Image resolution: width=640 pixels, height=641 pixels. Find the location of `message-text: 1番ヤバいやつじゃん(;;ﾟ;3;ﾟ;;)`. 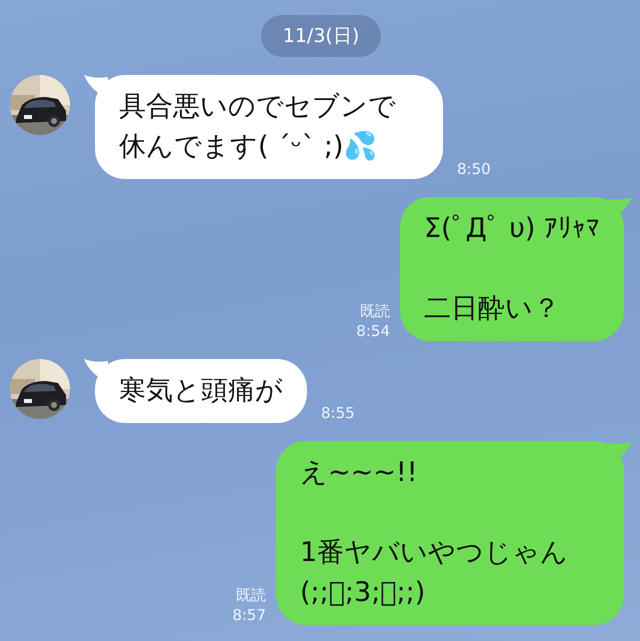

message-text: 1番ヤバいやつじゃん(;;ﾟ;3;ﾟ;;) is located at coordinates (435, 573).